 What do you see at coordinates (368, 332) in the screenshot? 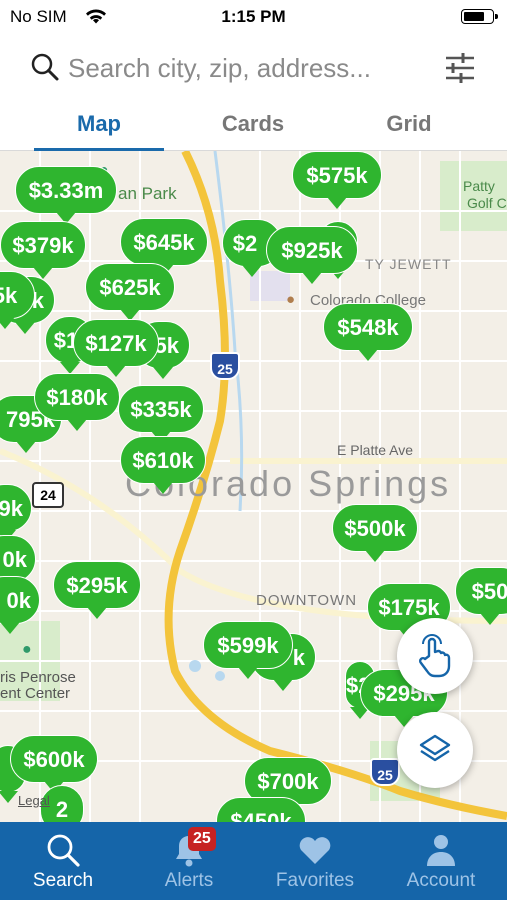
I see `price-pin: $548k` at bounding box center [368, 332].